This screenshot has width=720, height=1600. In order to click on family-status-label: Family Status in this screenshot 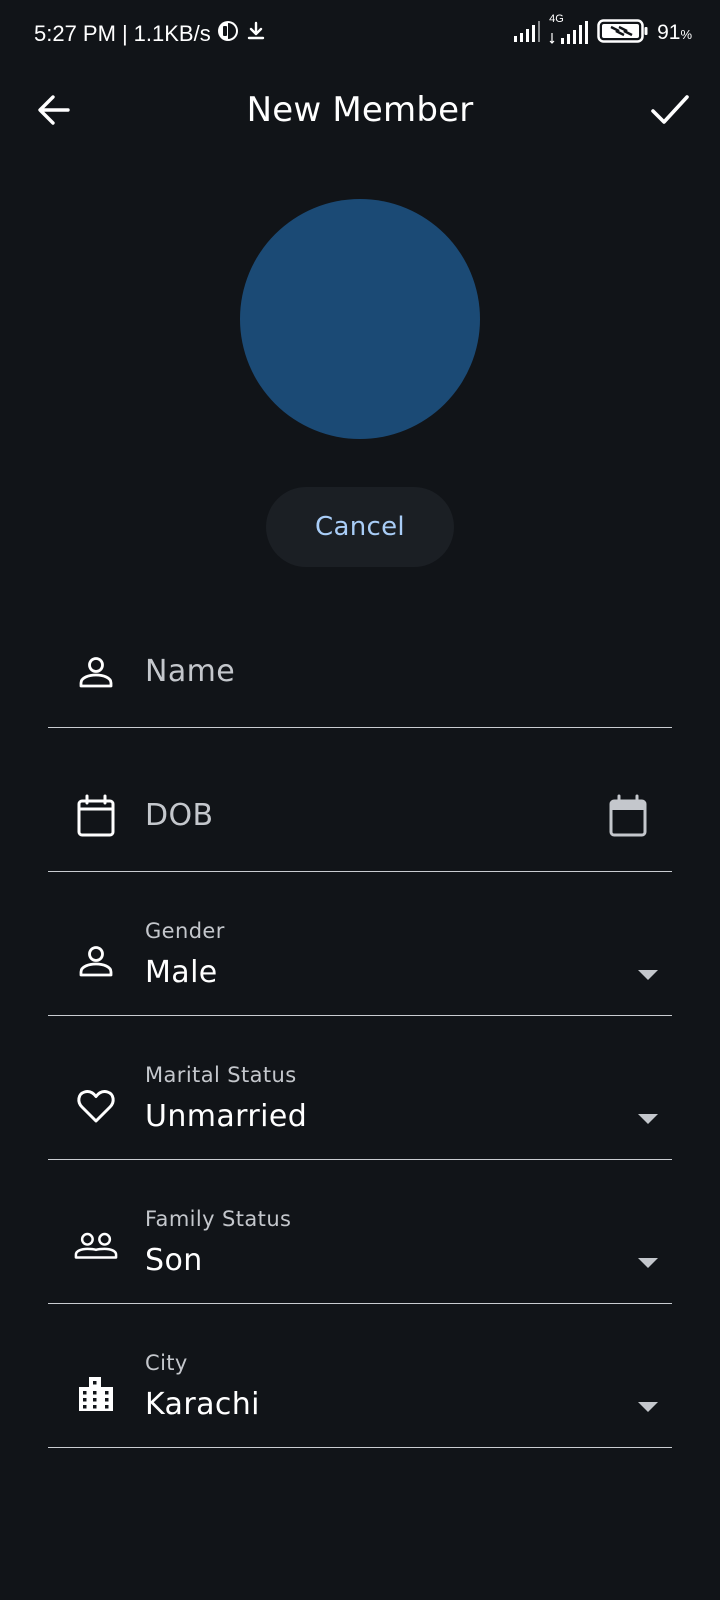, I will do `click(218, 1219)`.